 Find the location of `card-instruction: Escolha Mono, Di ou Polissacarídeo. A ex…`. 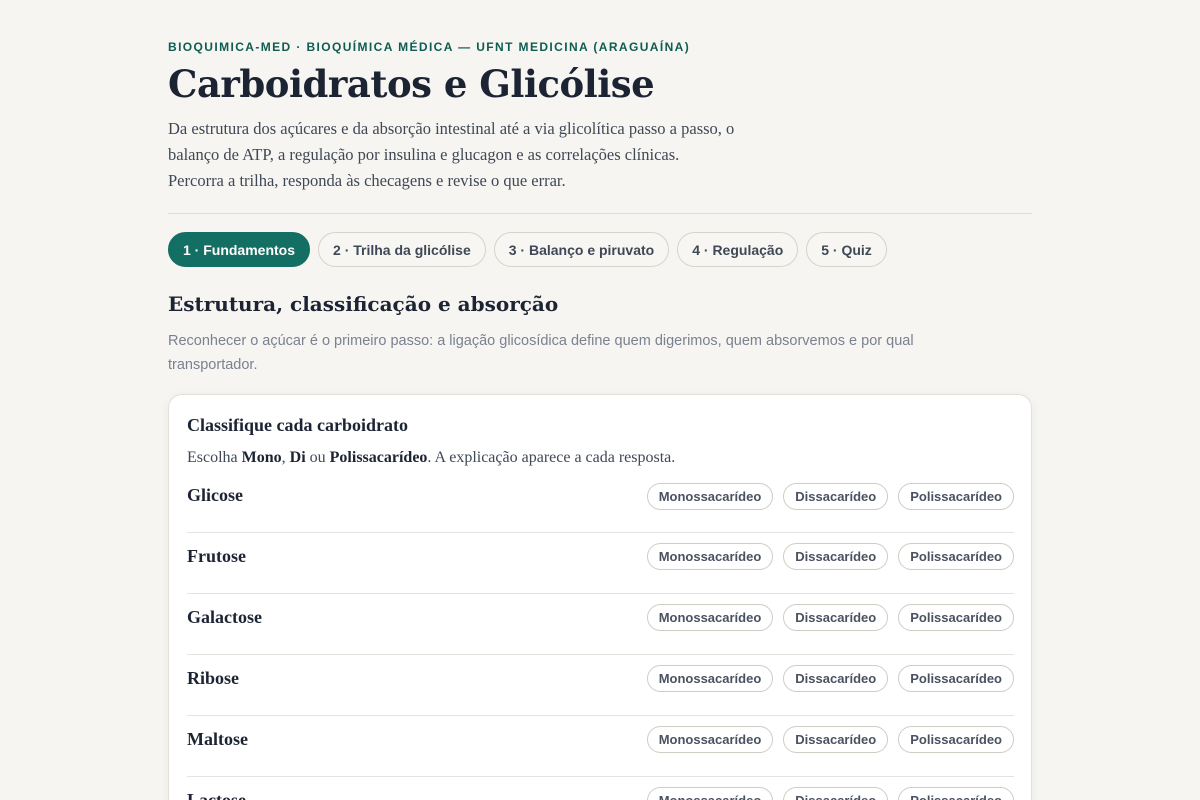

card-instruction: Escolha Mono, Di ou Polissacarídeo. A ex… is located at coordinates (431, 458).